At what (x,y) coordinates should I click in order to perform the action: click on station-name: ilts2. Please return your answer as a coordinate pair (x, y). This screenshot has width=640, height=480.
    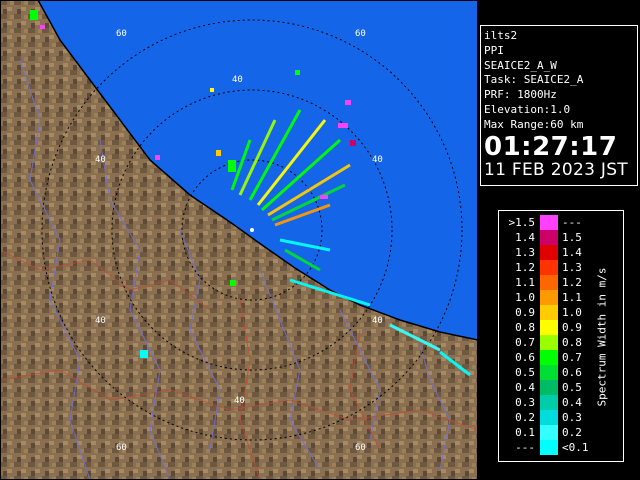
    Looking at the image, I should click on (501, 35).